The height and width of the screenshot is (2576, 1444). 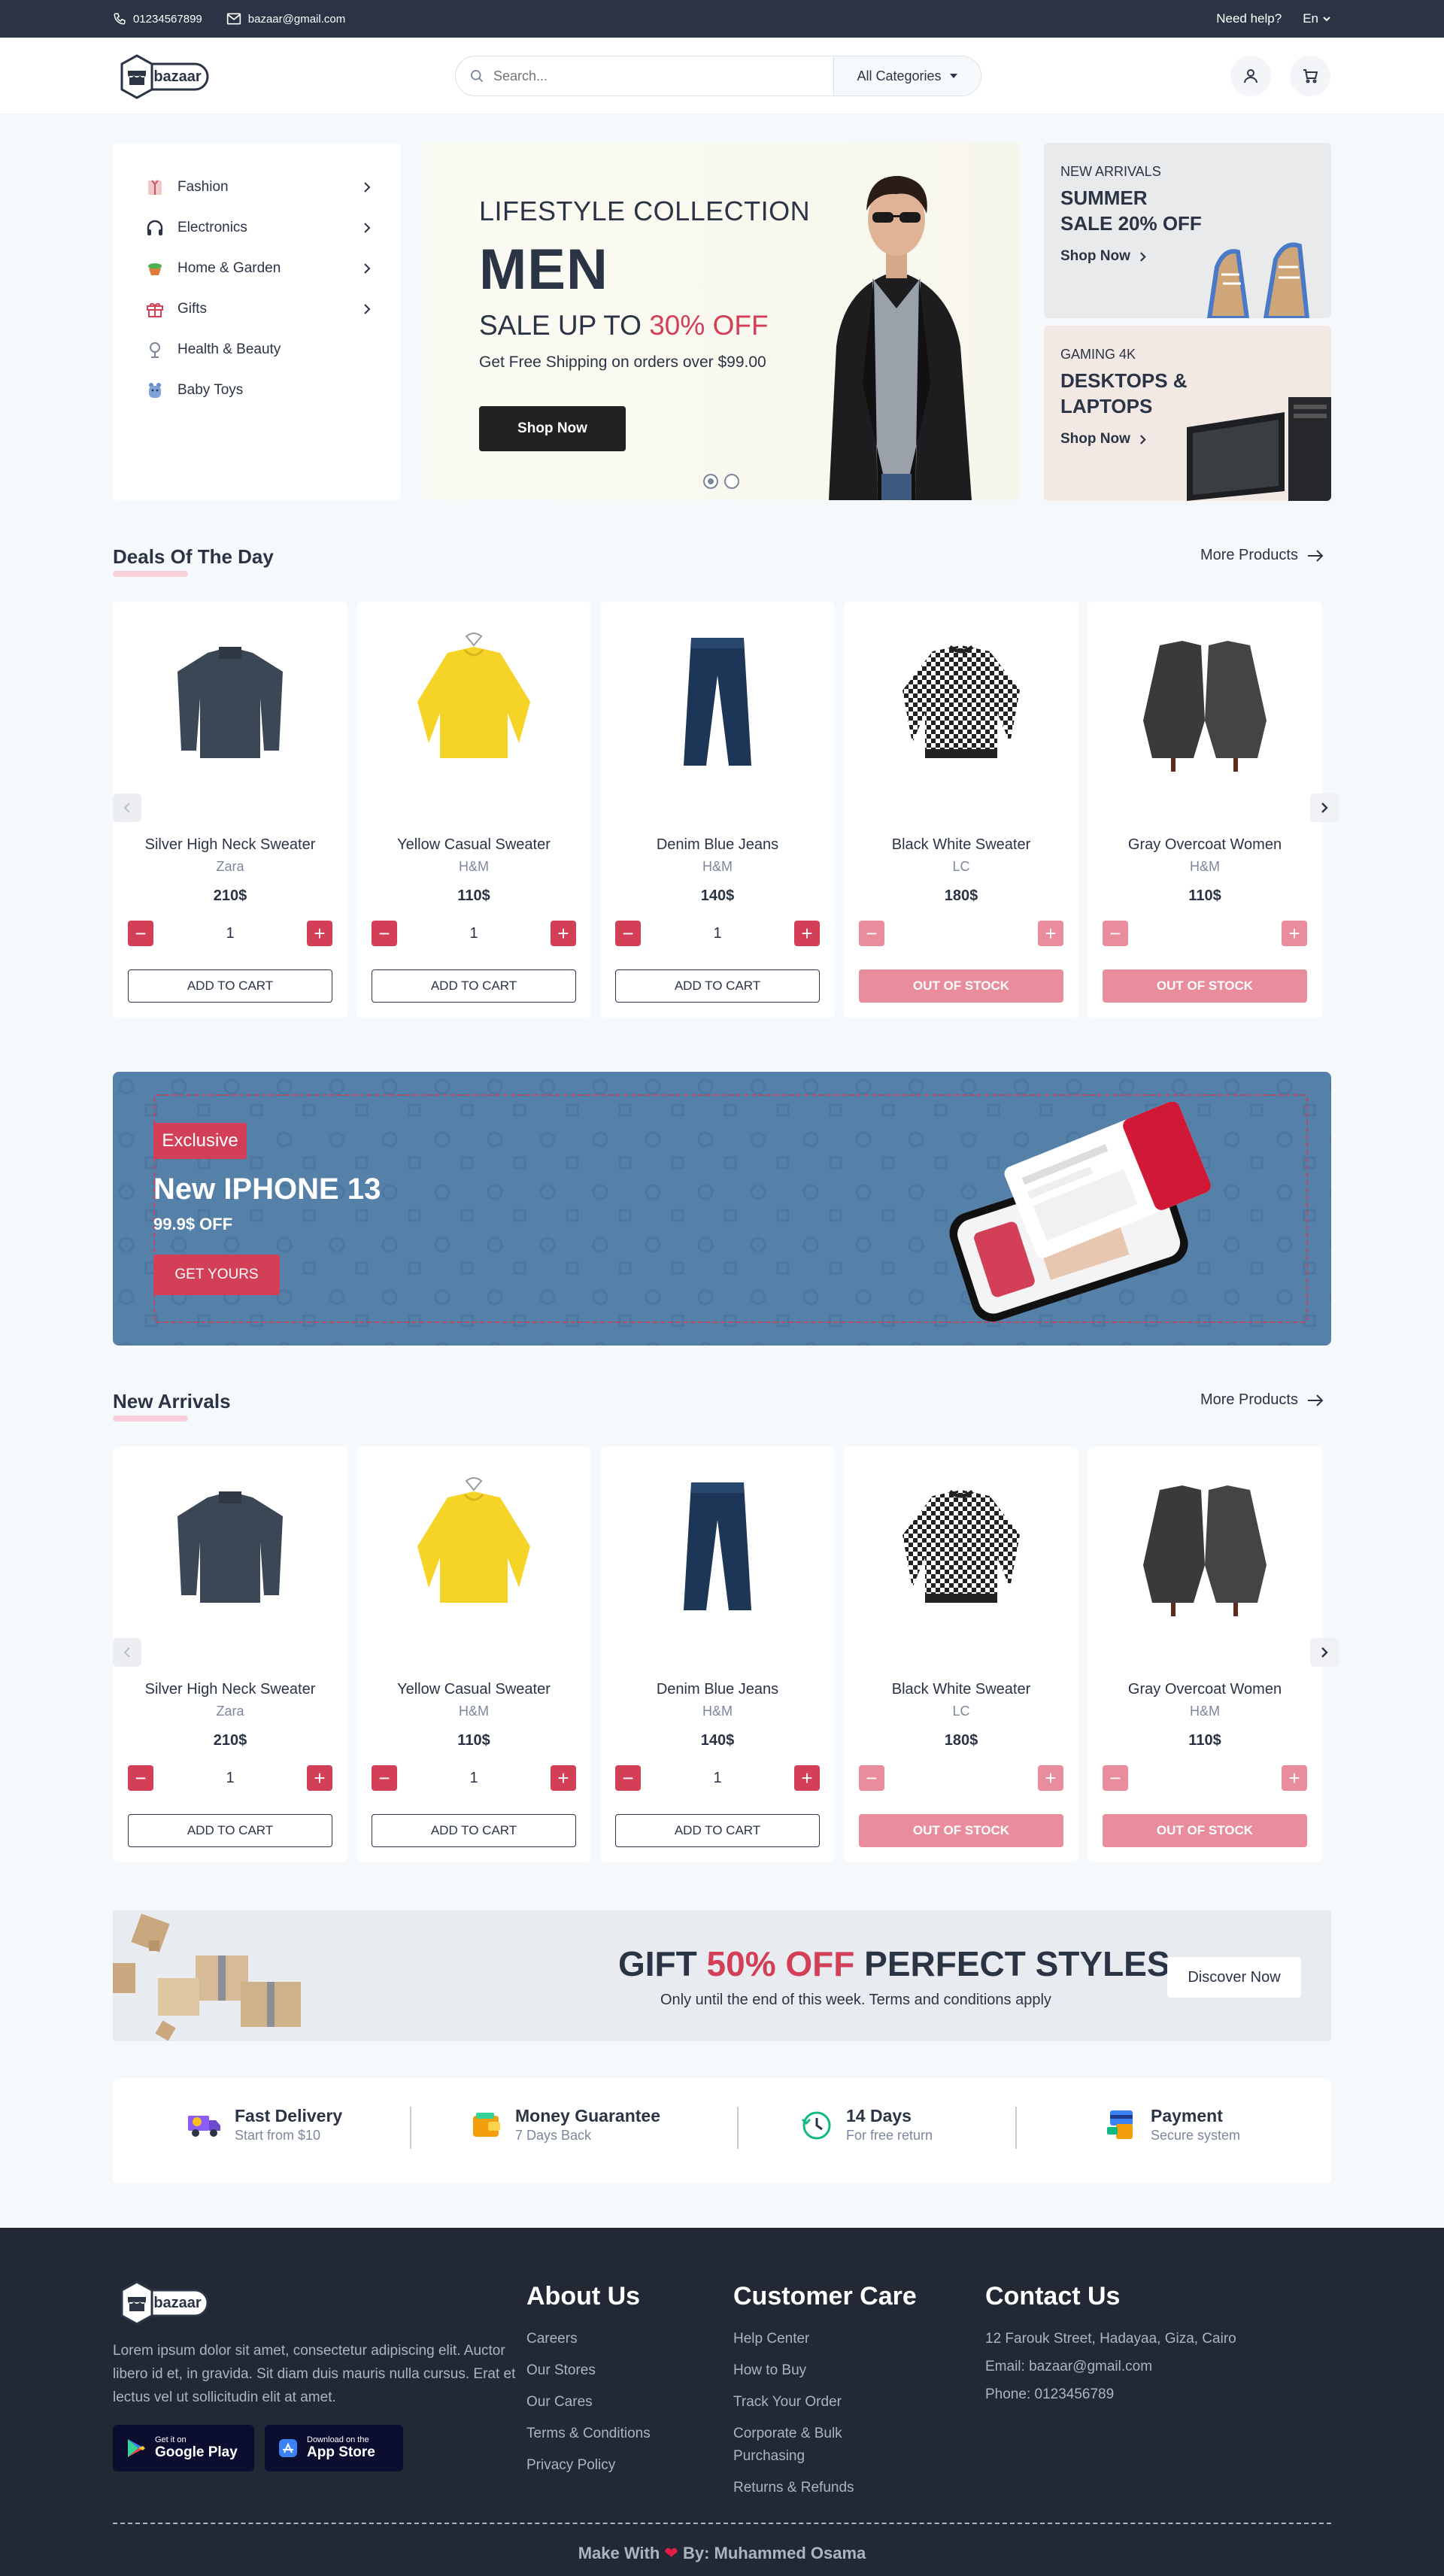 What do you see at coordinates (1249, 18) in the screenshot?
I see `help-link: Need help?` at bounding box center [1249, 18].